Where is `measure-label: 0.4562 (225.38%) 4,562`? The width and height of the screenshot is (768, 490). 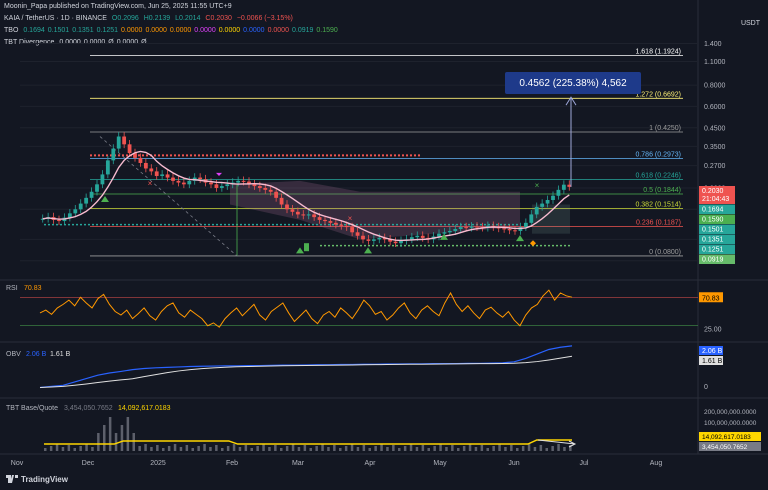 measure-label: 0.4562 (225.38%) 4,562 is located at coordinates (573, 83).